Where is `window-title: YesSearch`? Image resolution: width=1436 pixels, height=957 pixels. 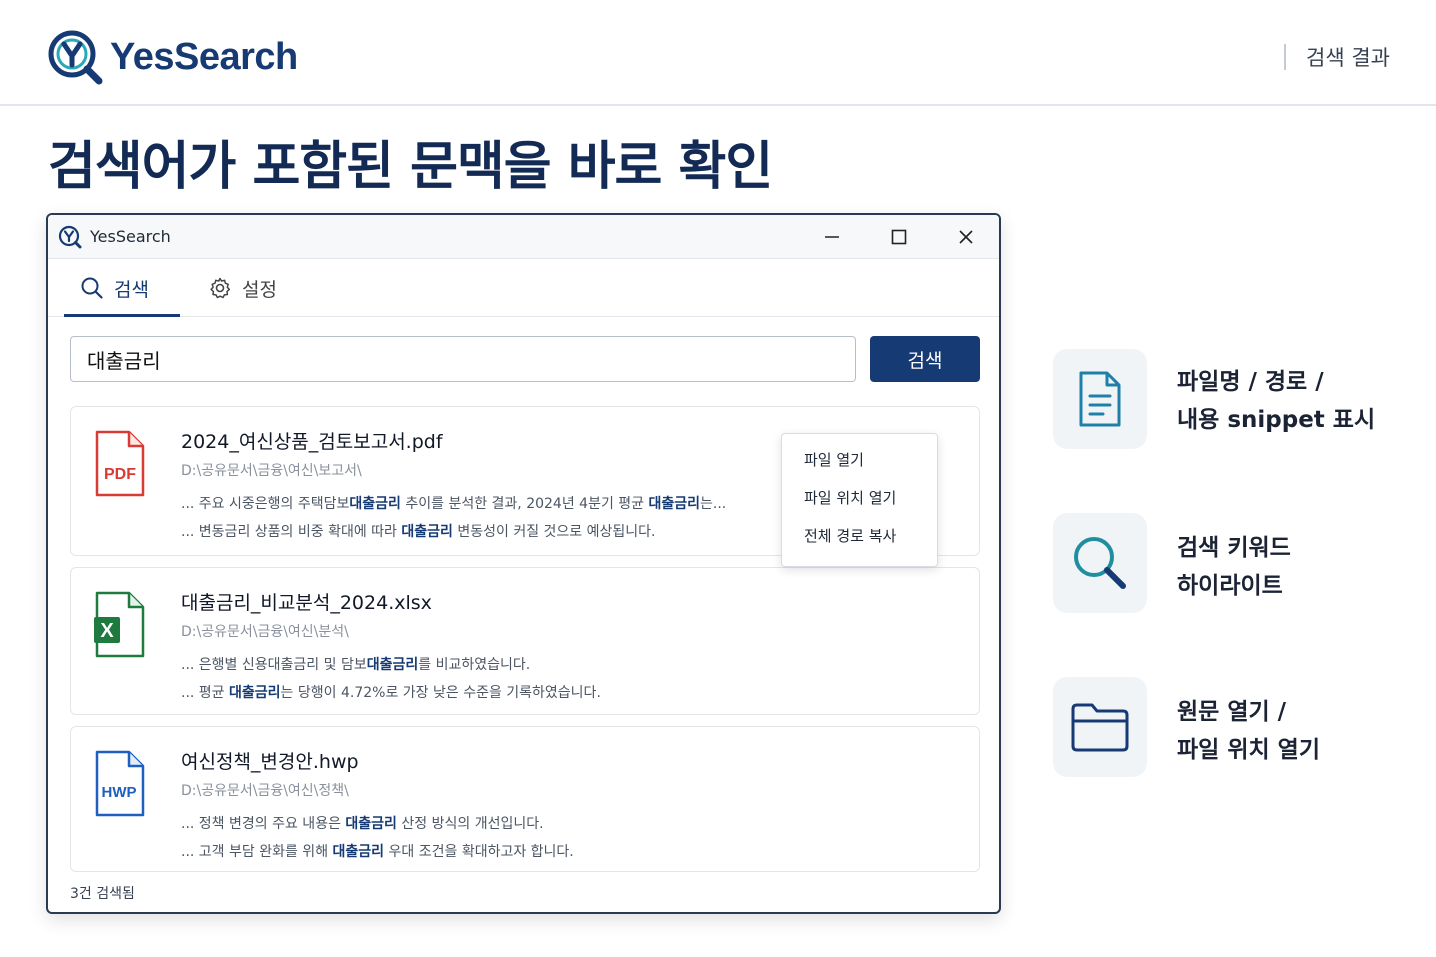 window-title: YesSearch is located at coordinates (130, 236).